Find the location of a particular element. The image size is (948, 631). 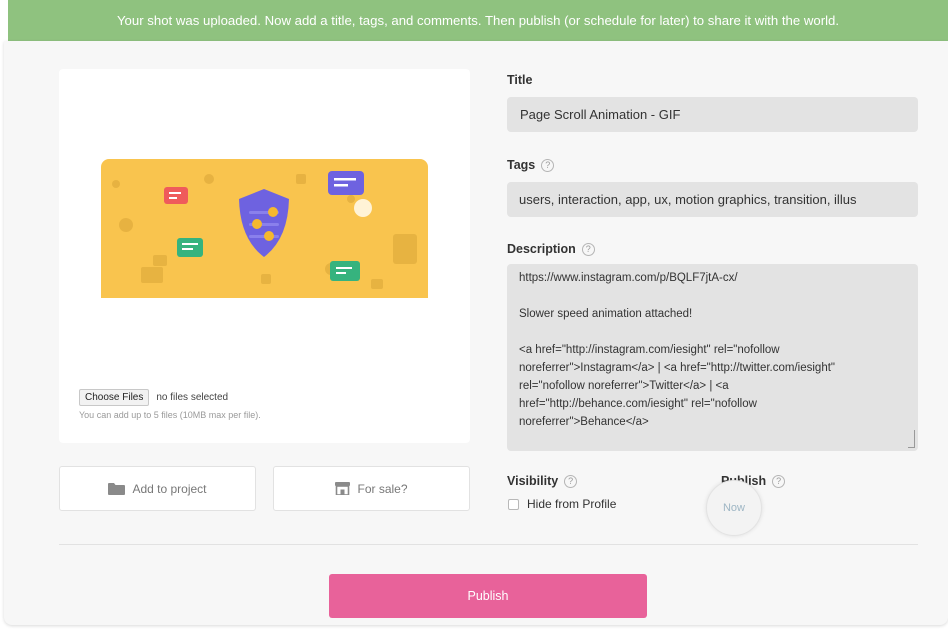

publish-now-toggle: Now is located at coordinates (734, 508).